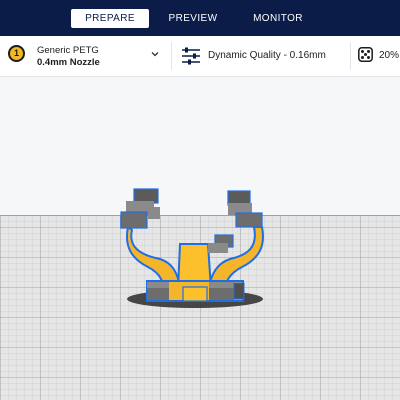 This screenshot has width=400, height=400. I want to click on stage-header: PREPARE PREVIEW MONITOR, so click(200, 18).